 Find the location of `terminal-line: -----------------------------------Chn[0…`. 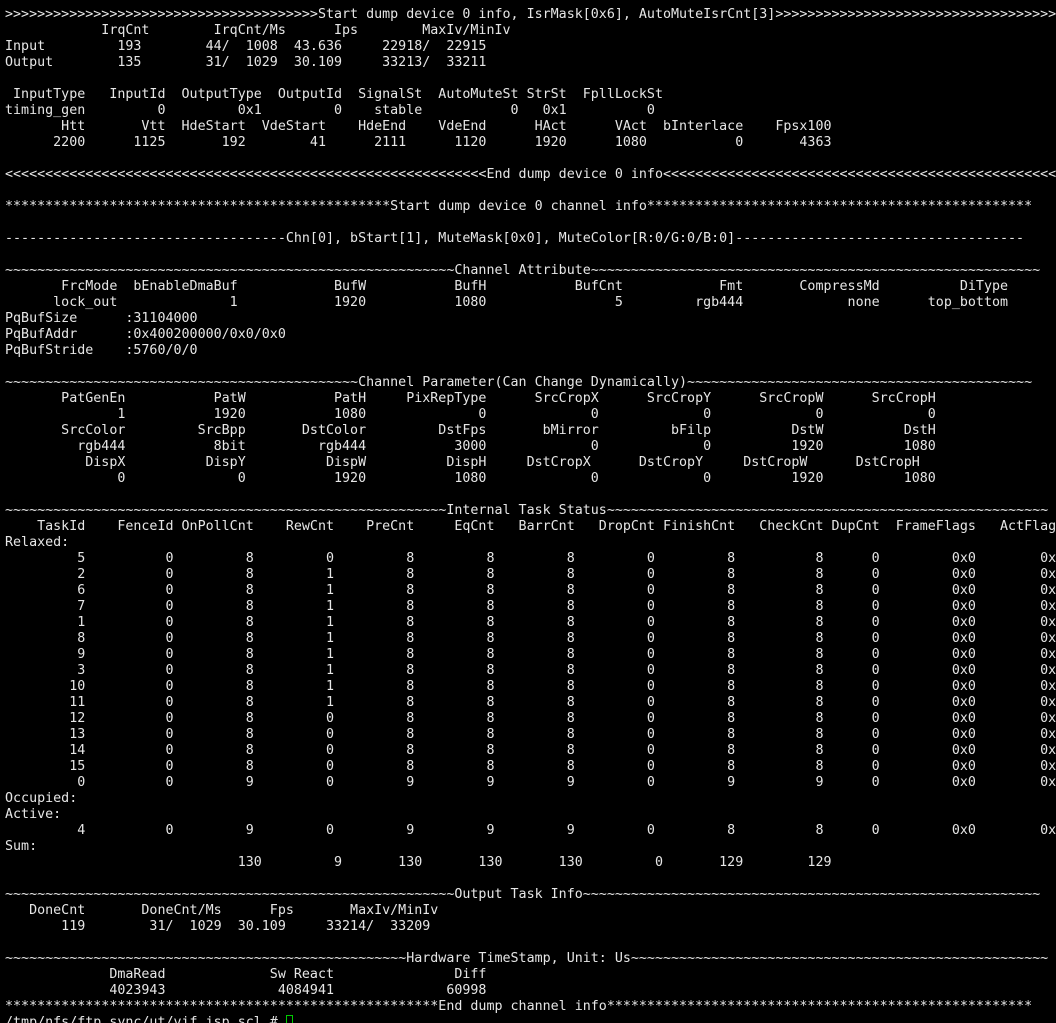

terminal-line: -----------------------------------Chn[0… is located at coordinates (515, 238).